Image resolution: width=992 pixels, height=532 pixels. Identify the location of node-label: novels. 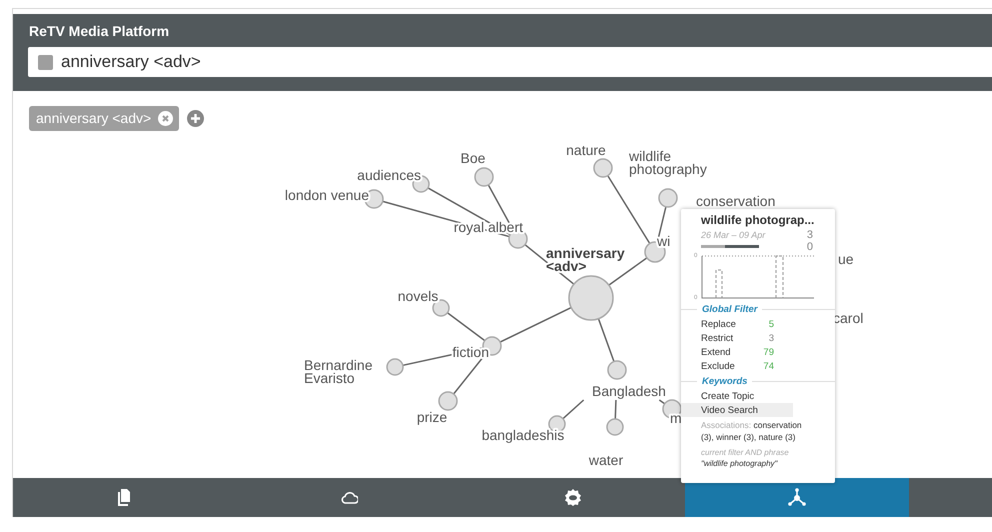
(418, 296).